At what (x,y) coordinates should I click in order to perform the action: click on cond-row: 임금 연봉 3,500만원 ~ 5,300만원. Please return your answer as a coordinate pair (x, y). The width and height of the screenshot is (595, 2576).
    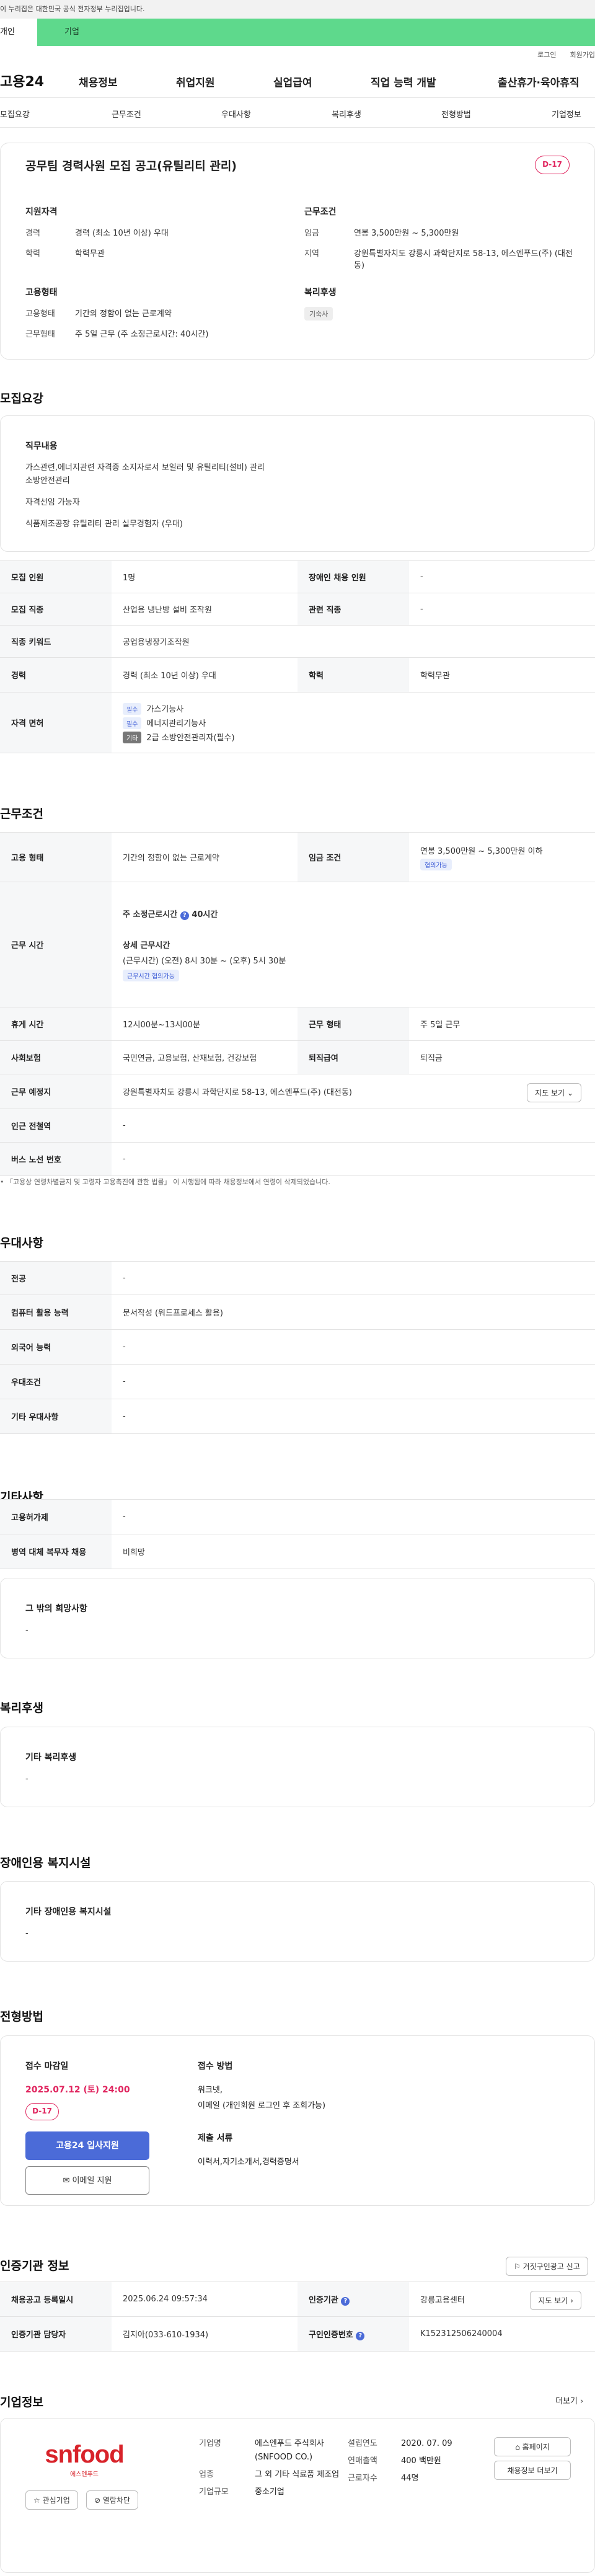
    Looking at the image, I should click on (440, 232).